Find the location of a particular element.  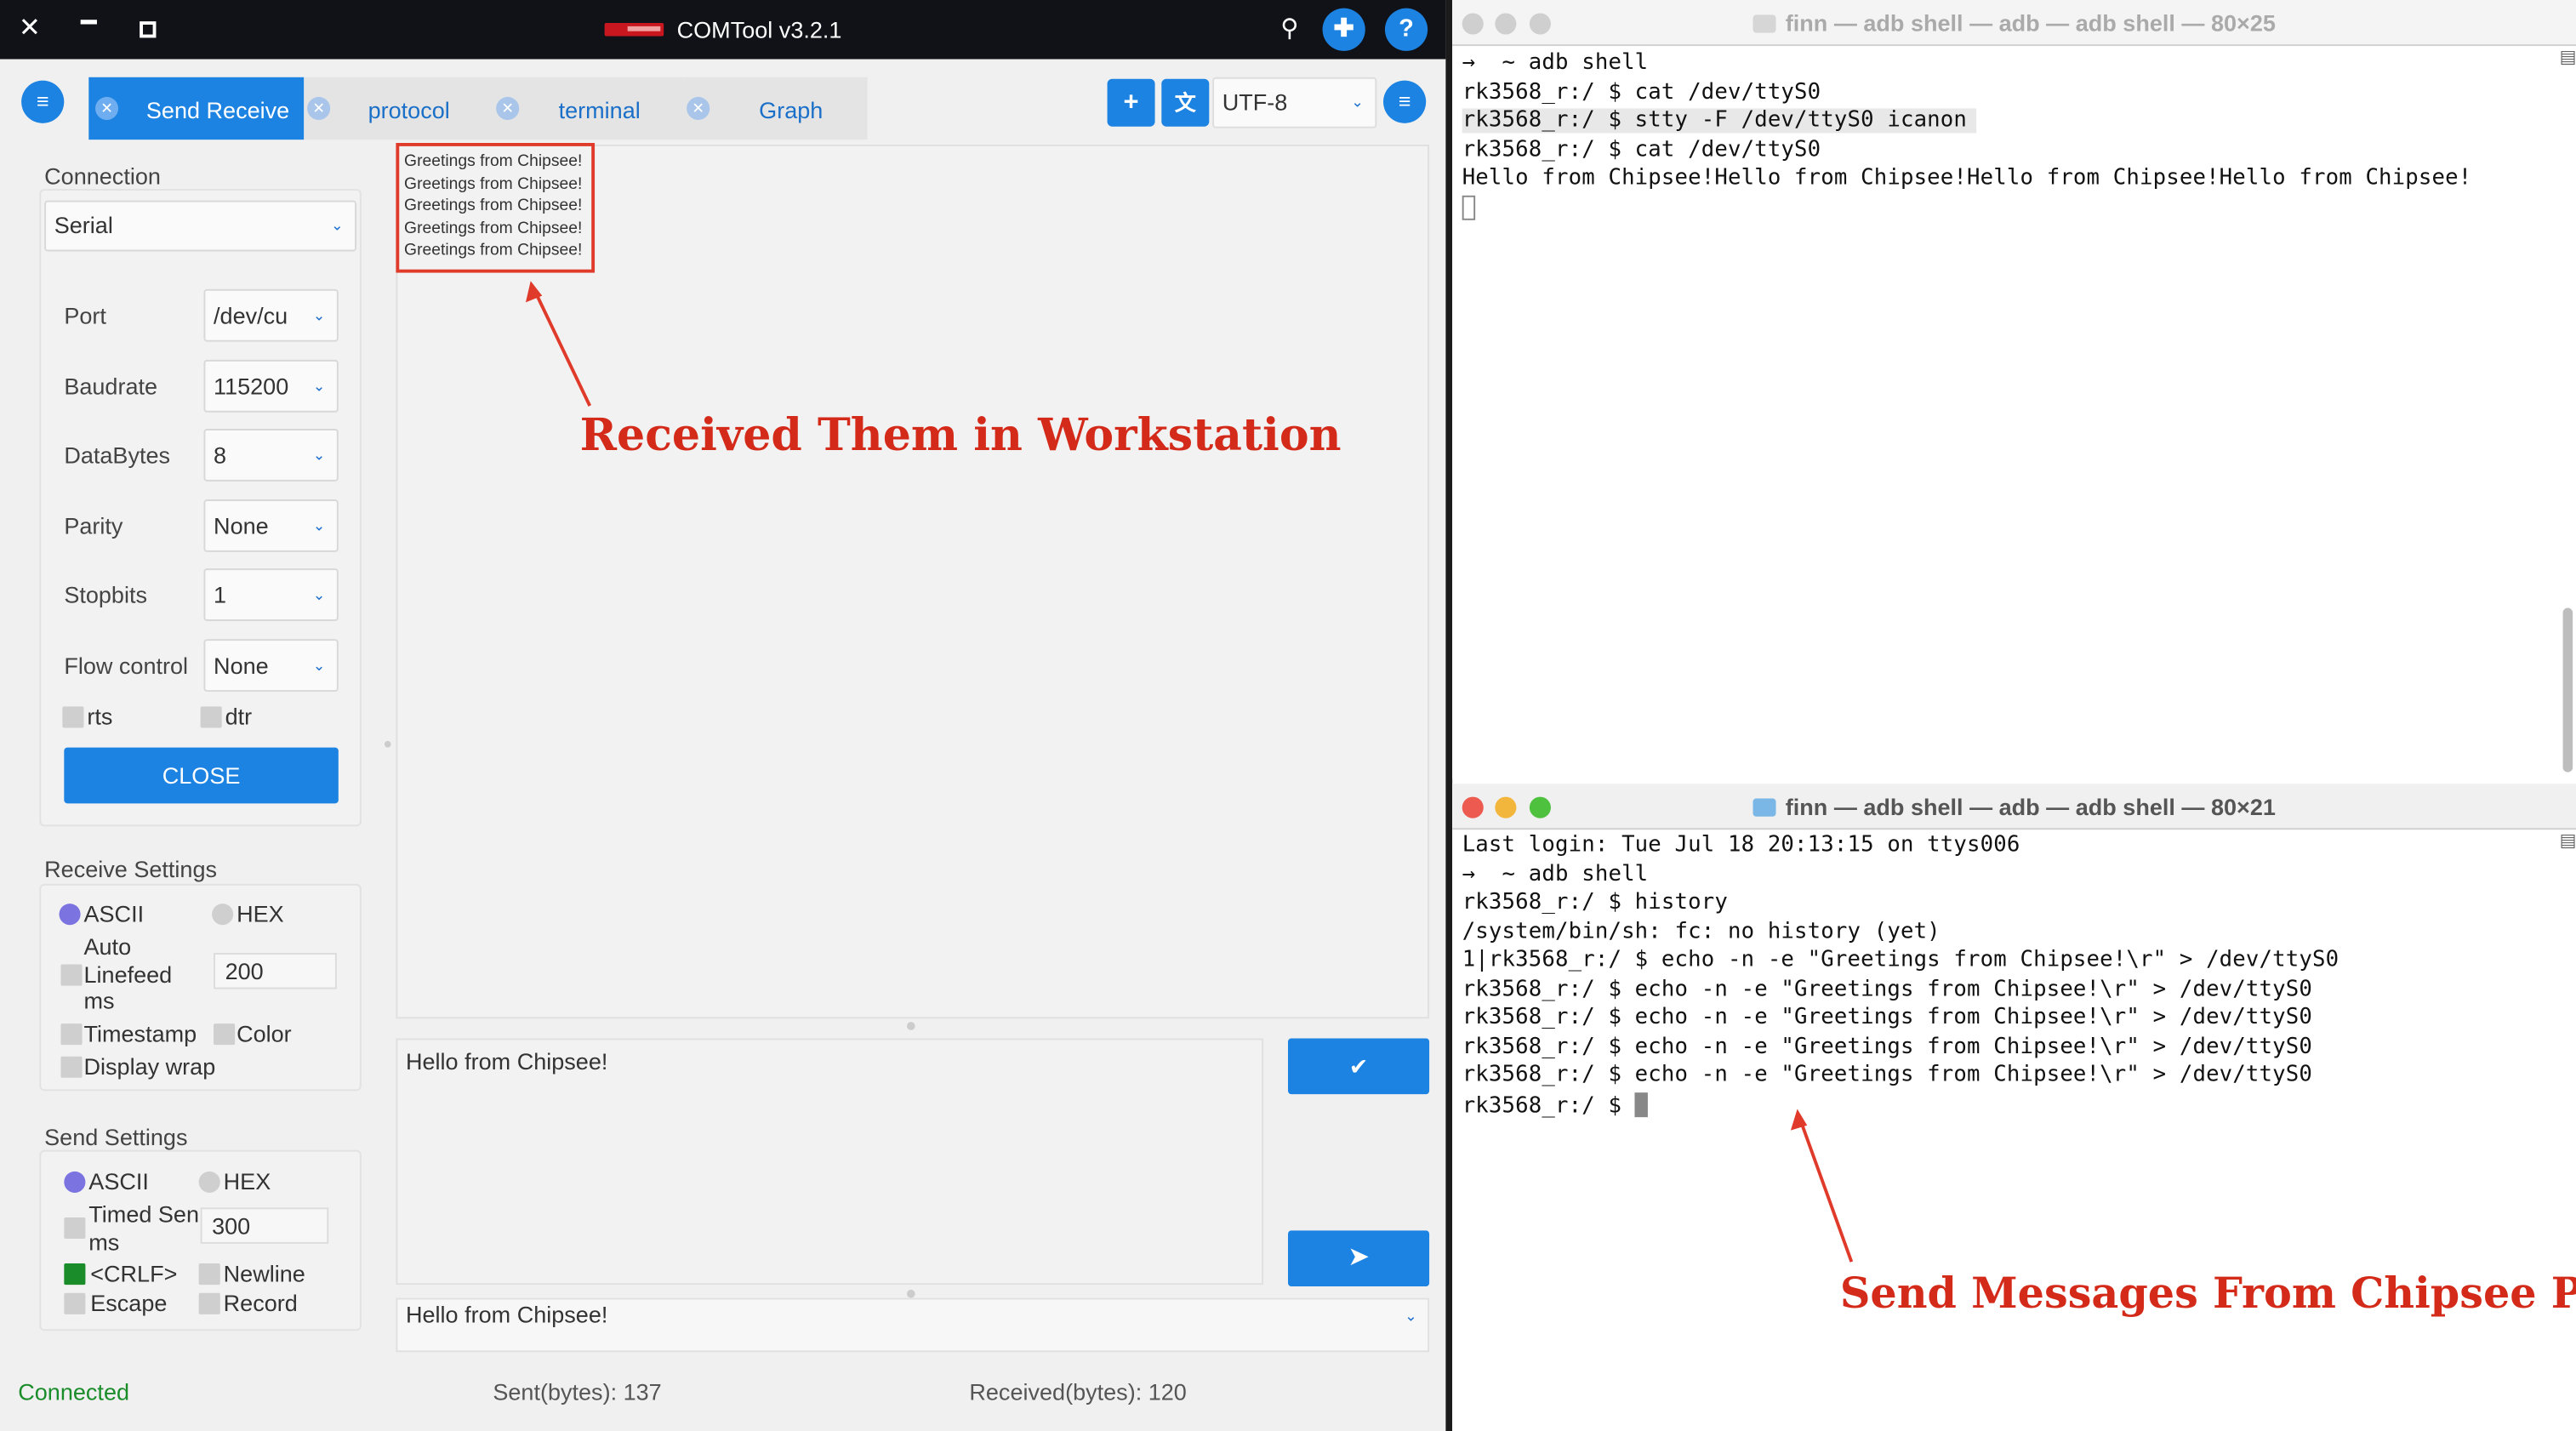

send-ascii-radio is located at coordinates (75, 1182).